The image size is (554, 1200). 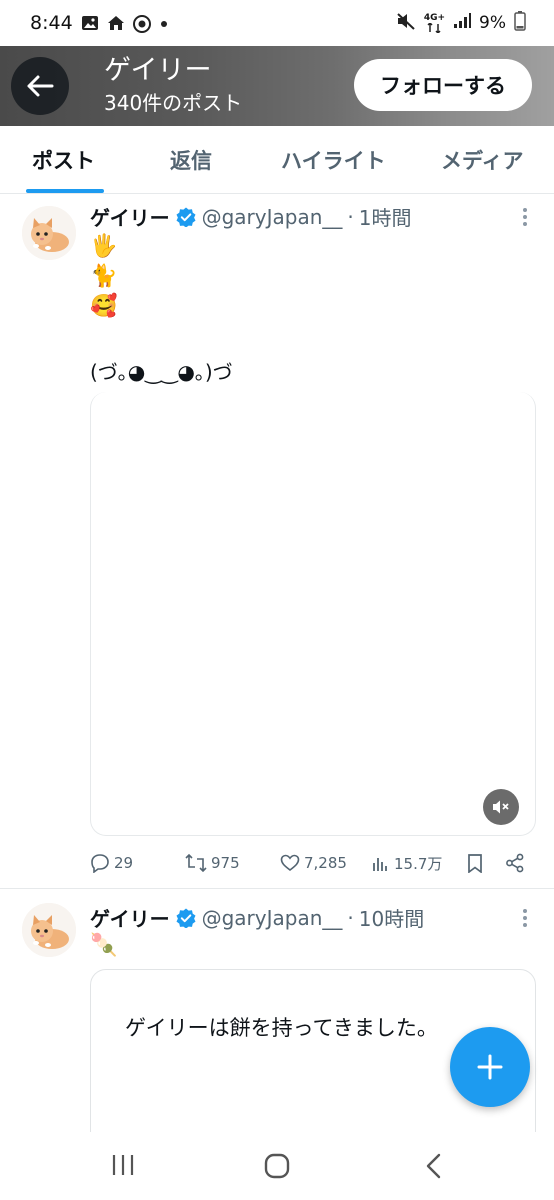 I want to click on tweet-header: ゲイリー @garyJapan__ · 1時間, so click(x=251, y=216).